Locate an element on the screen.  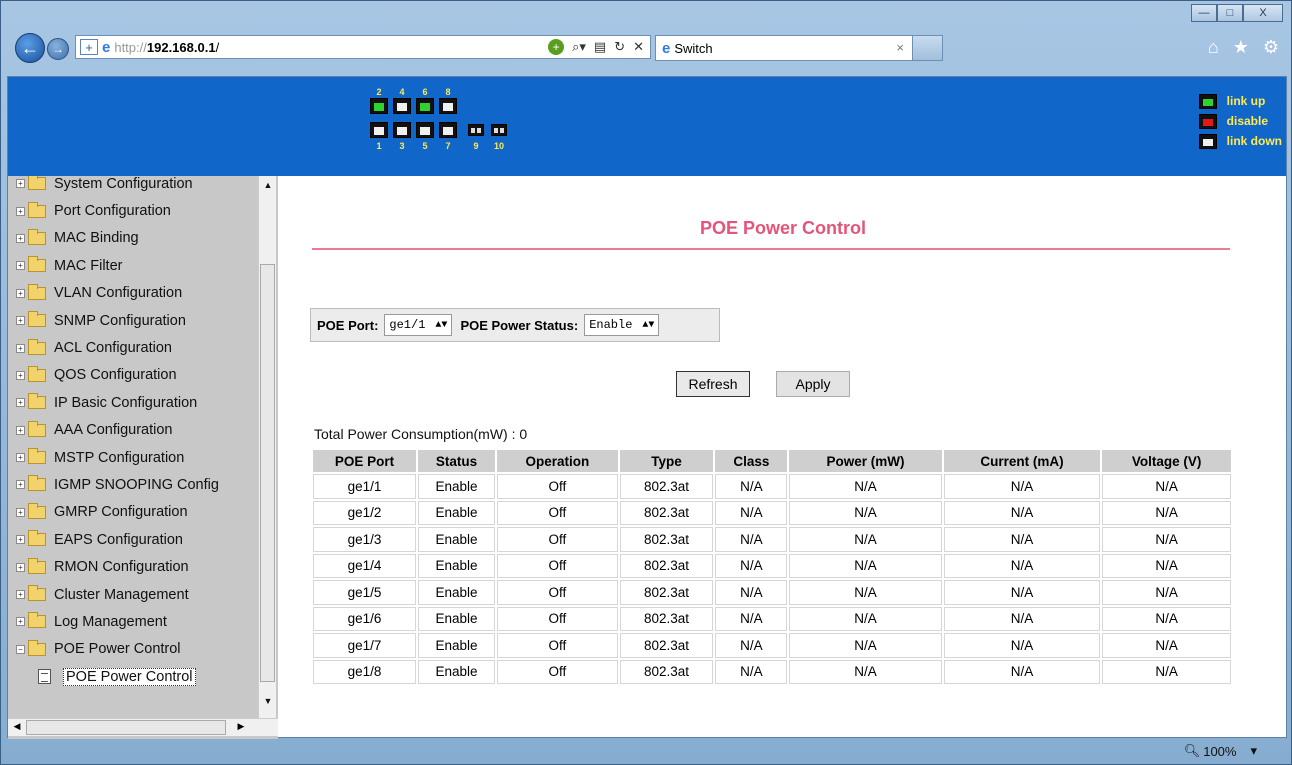
column-header: POE Port is located at coordinates (364, 461).